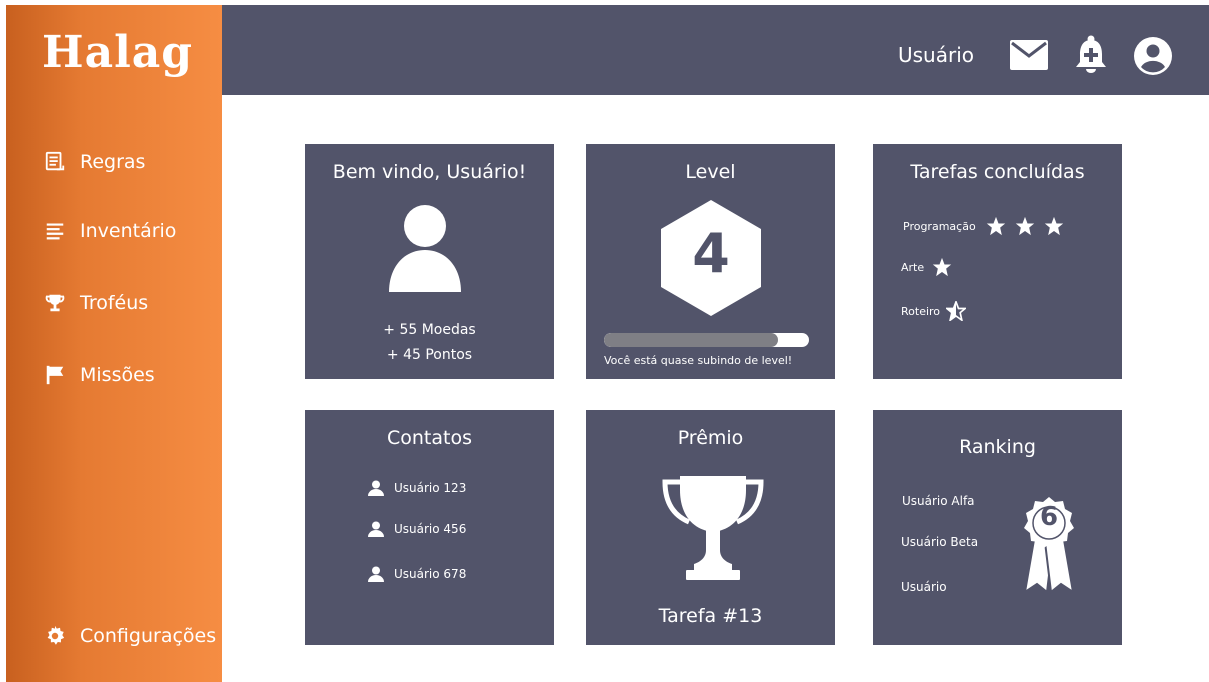  Describe the element at coordinates (114, 303) in the screenshot. I see `sidebar-item-label: Troféus` at that location.